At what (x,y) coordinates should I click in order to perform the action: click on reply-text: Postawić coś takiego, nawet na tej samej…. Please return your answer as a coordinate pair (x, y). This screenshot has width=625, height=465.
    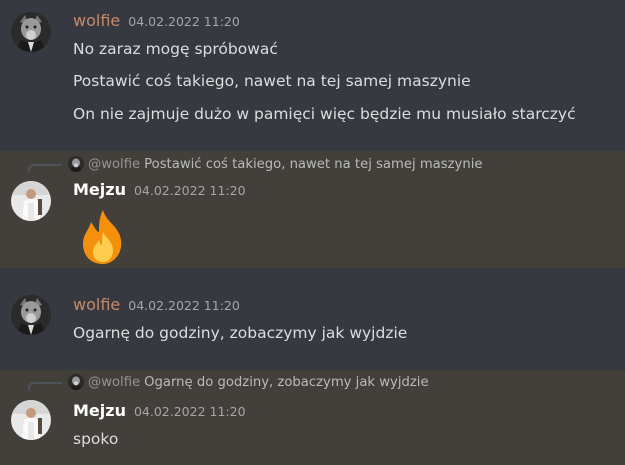
    Looking at the image, I should click on (313, 164).